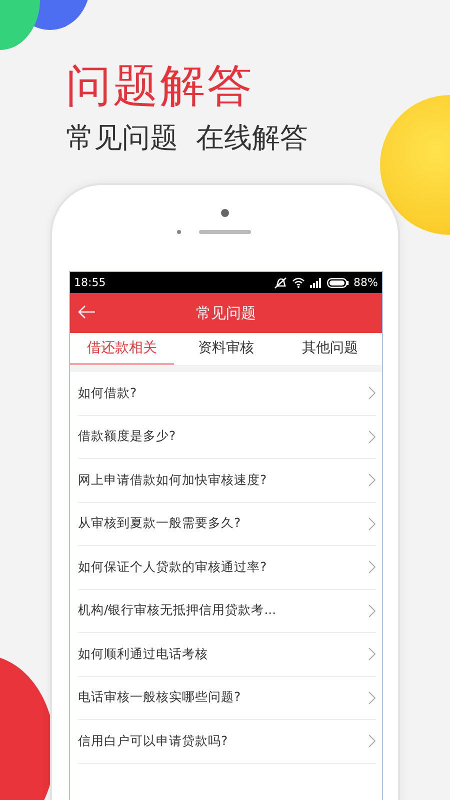 The image size is (450, 800). I want to click on sensor-icon, so click(179, 232).